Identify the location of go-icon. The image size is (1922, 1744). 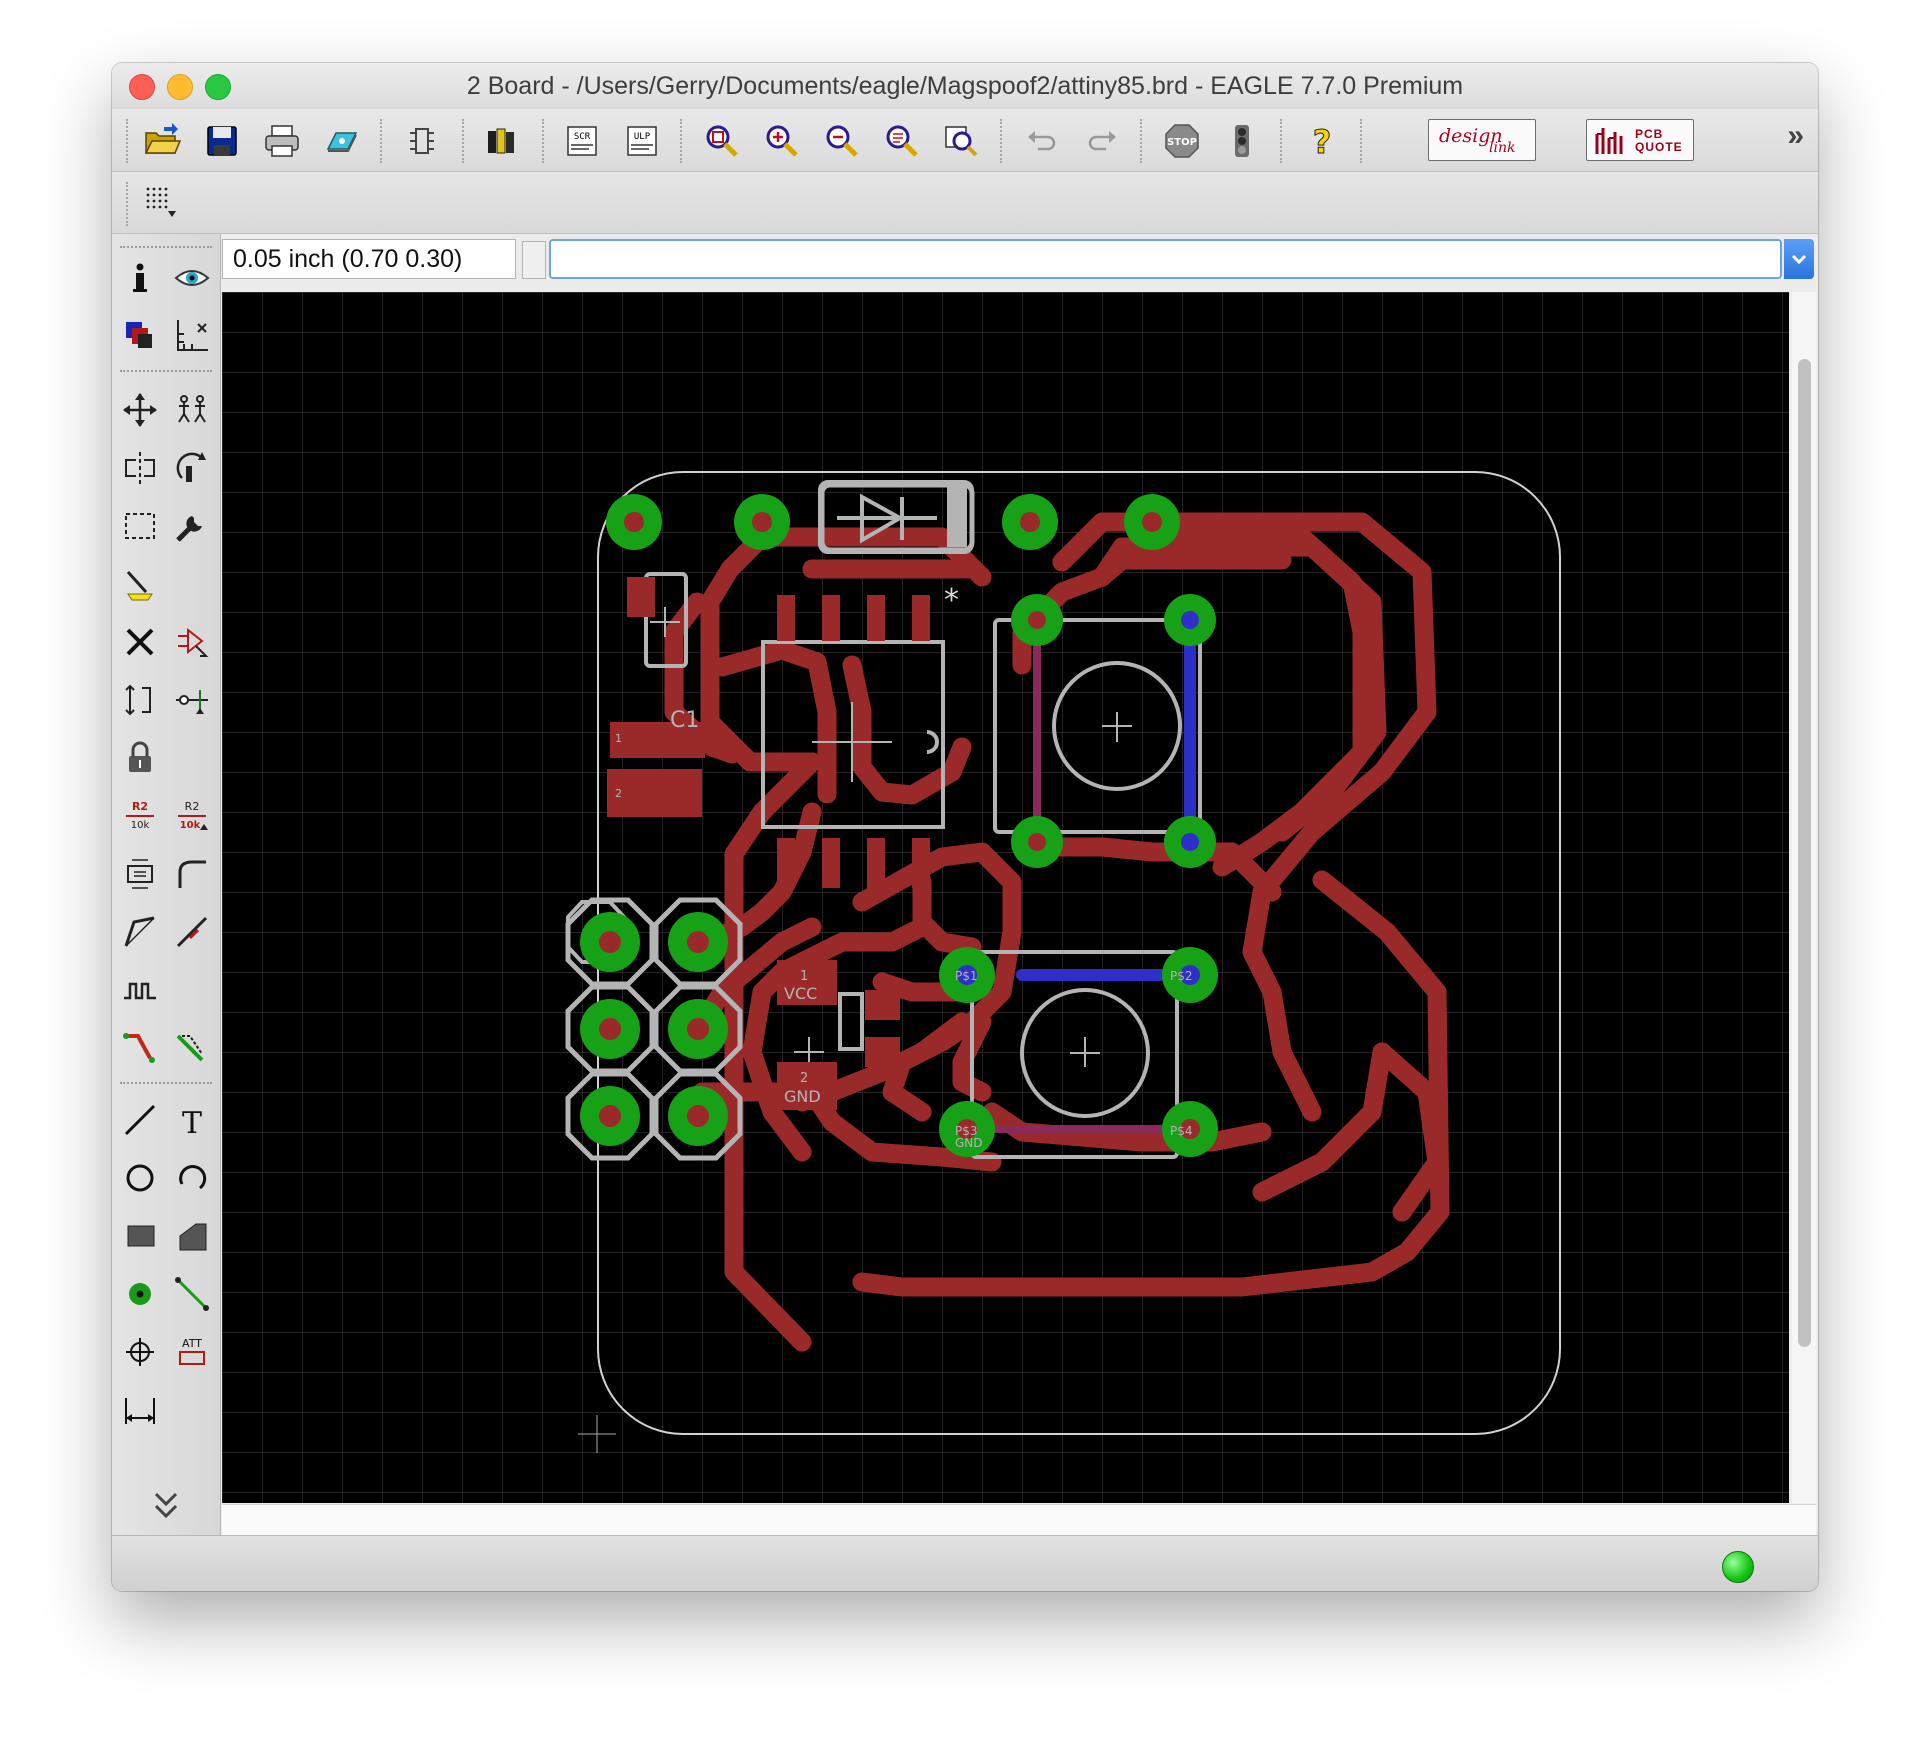
(1242, 141).